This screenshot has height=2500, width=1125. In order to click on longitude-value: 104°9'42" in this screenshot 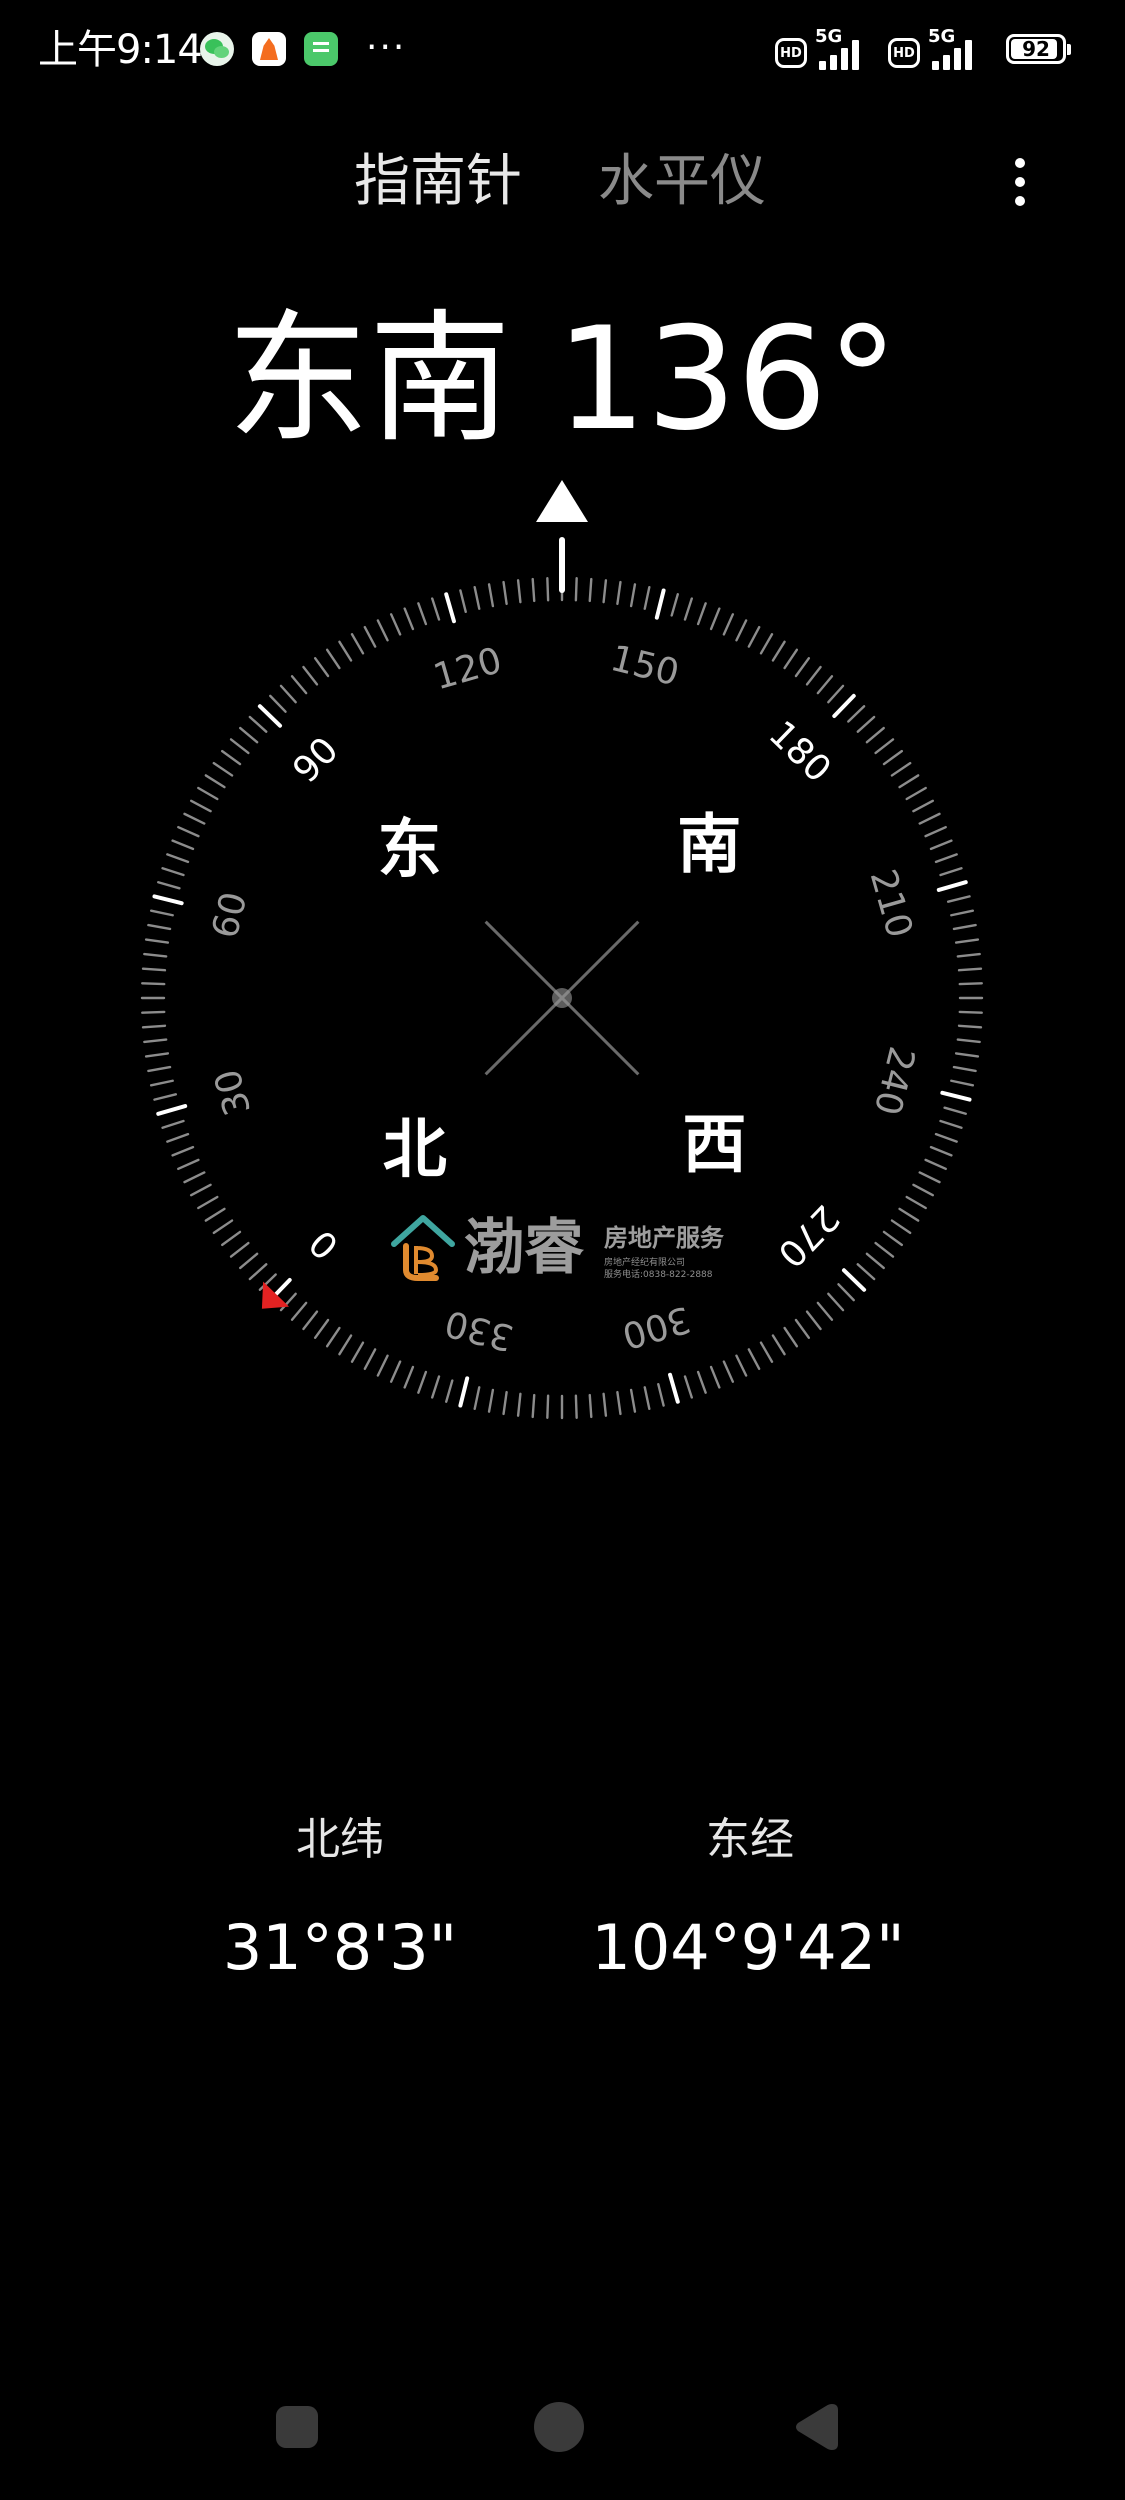, I will do `click(748, 1947)`.